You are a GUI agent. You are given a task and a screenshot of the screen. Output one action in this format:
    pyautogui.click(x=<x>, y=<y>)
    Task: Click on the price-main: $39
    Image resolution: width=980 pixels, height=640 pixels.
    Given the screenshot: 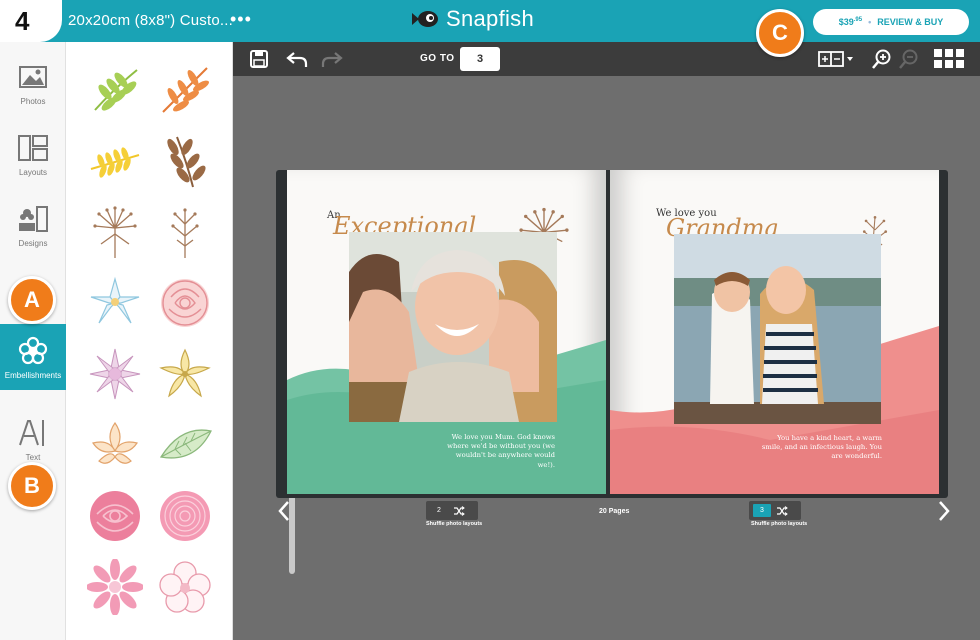 What is the action you would take?
    pyautogui.click(x=846, y=22)
    